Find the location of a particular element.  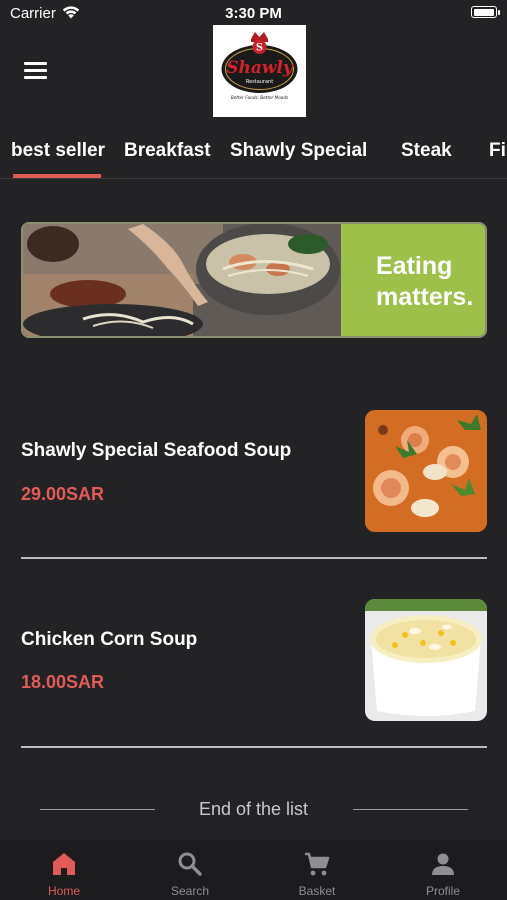

banner-slogan-panel: Eating matters. is located at coordinates (413, 280).